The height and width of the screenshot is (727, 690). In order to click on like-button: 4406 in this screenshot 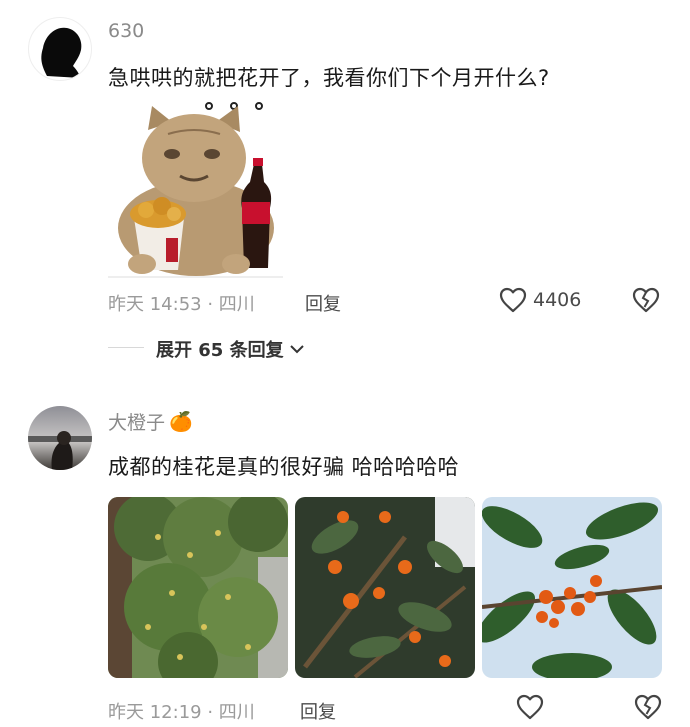, I will do `click(540, 300)`.